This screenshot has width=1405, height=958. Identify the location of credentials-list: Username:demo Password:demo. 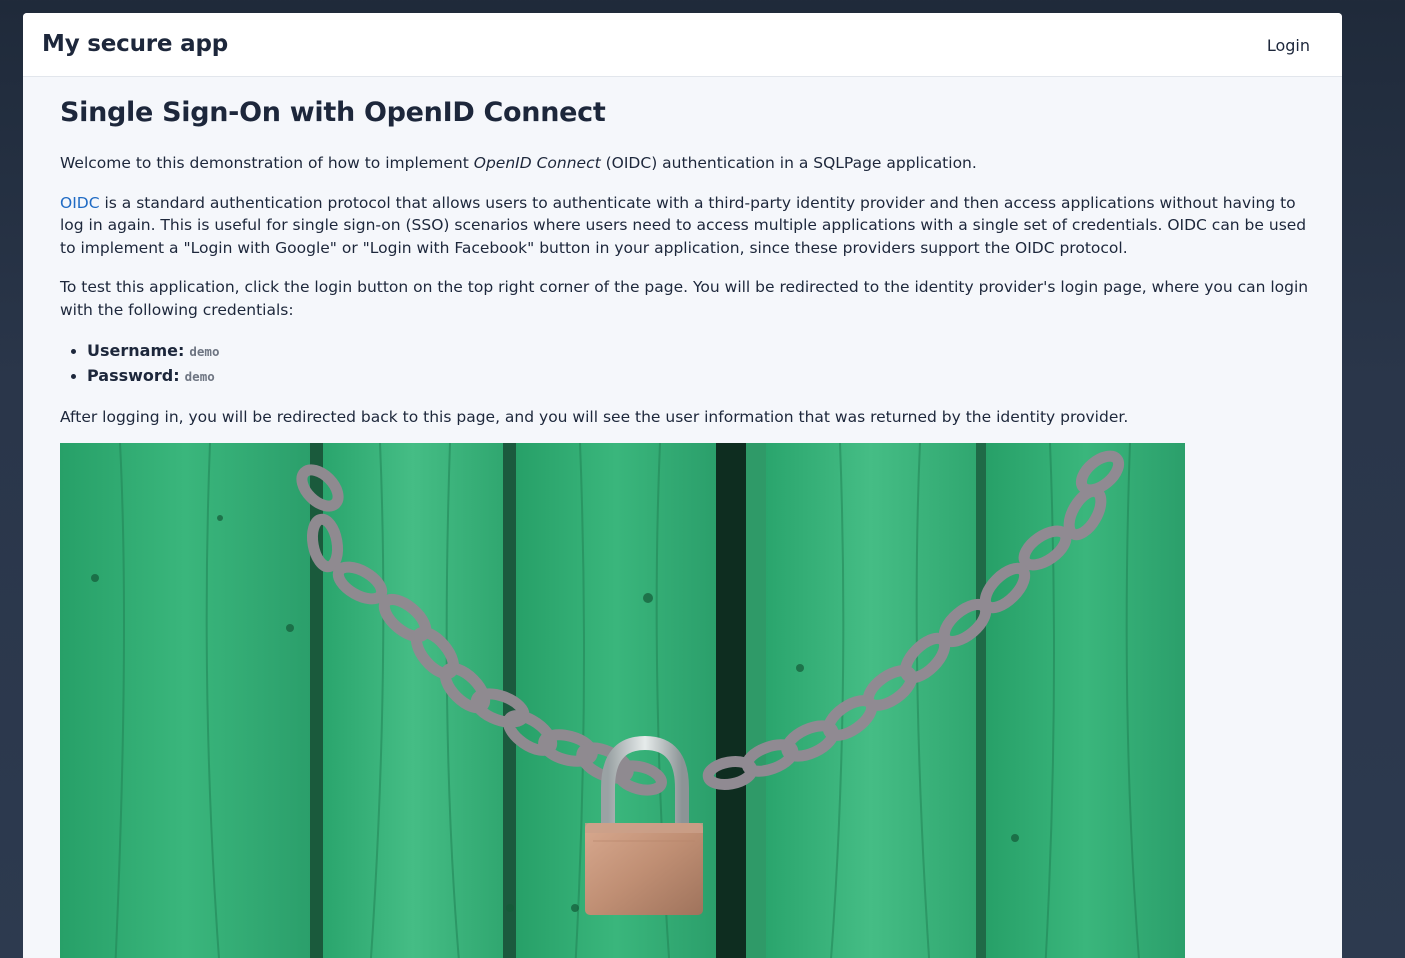
(685, 364).